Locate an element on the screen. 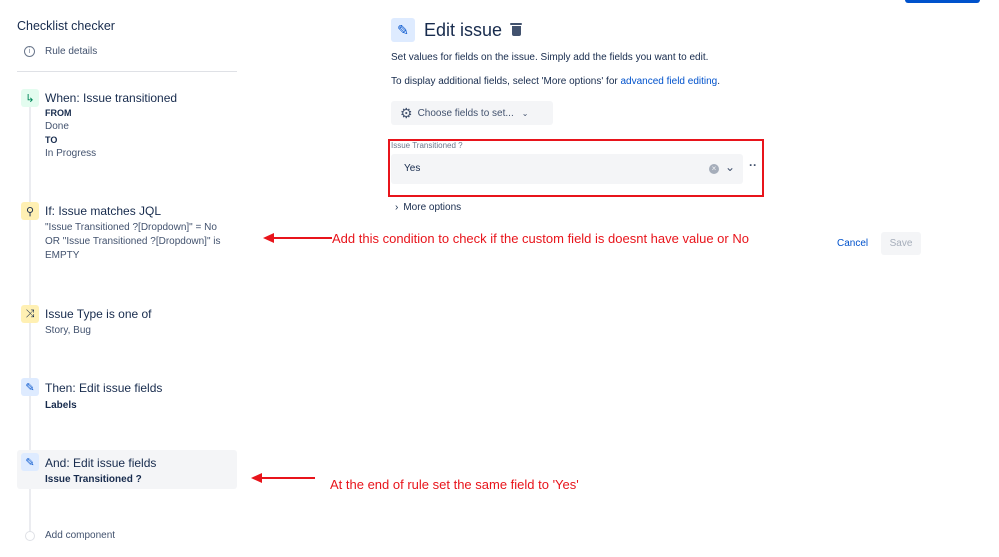  add-circle-icon is located at coordinates (30, 536).